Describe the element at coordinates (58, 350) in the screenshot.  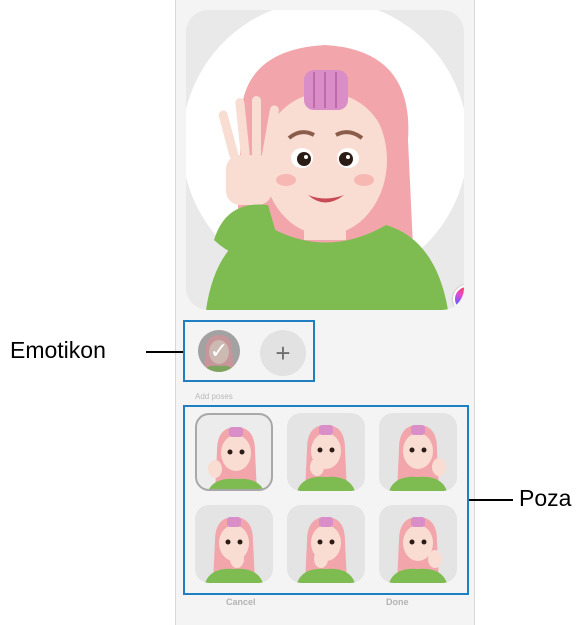
I see `emoticon-callout-label: Emotikon` at that location.